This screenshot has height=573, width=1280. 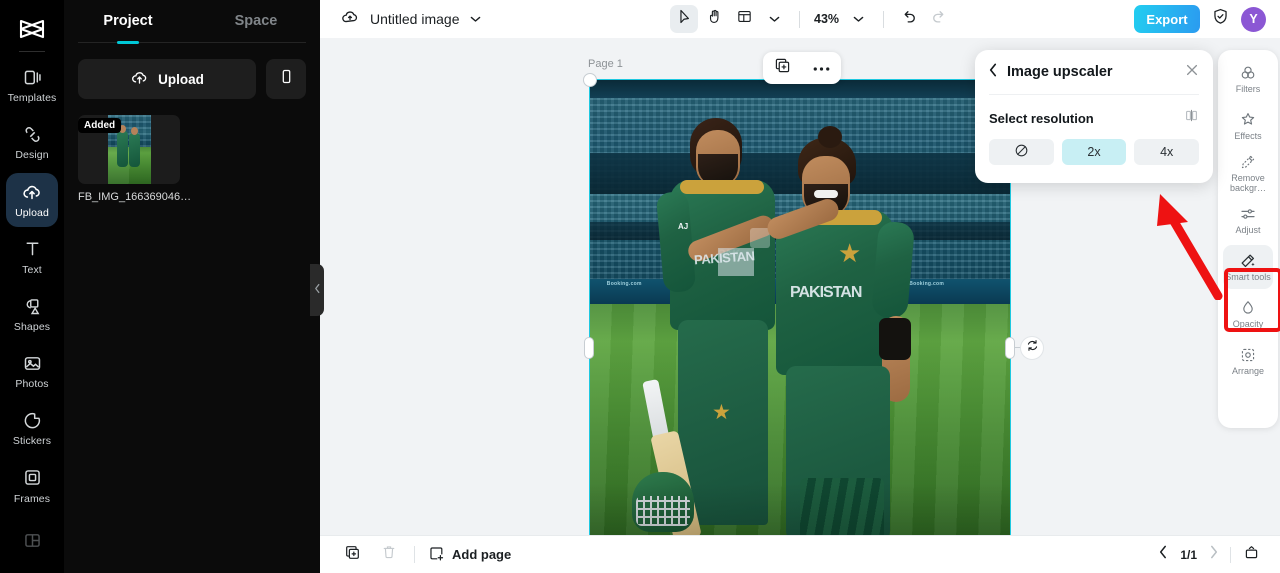 I want to click on undo-button, so click(x=909, y=19).